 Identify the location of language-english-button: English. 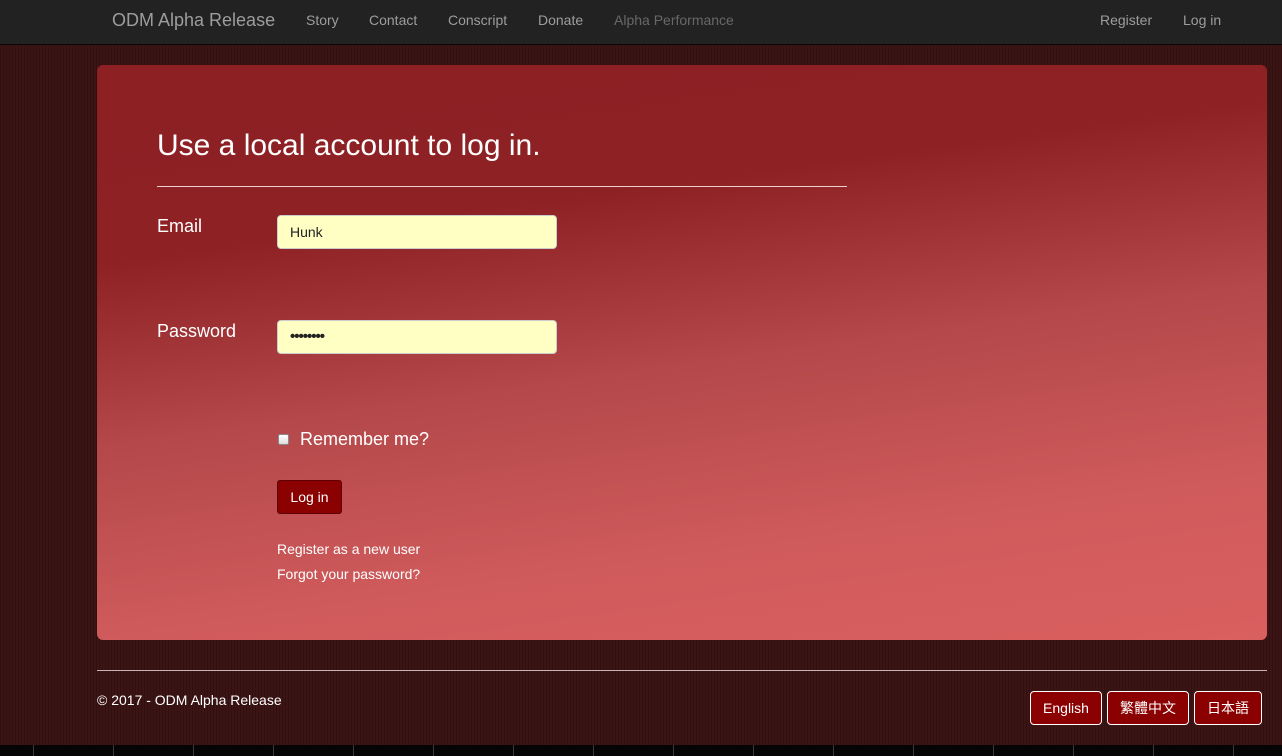
(1066, 708).